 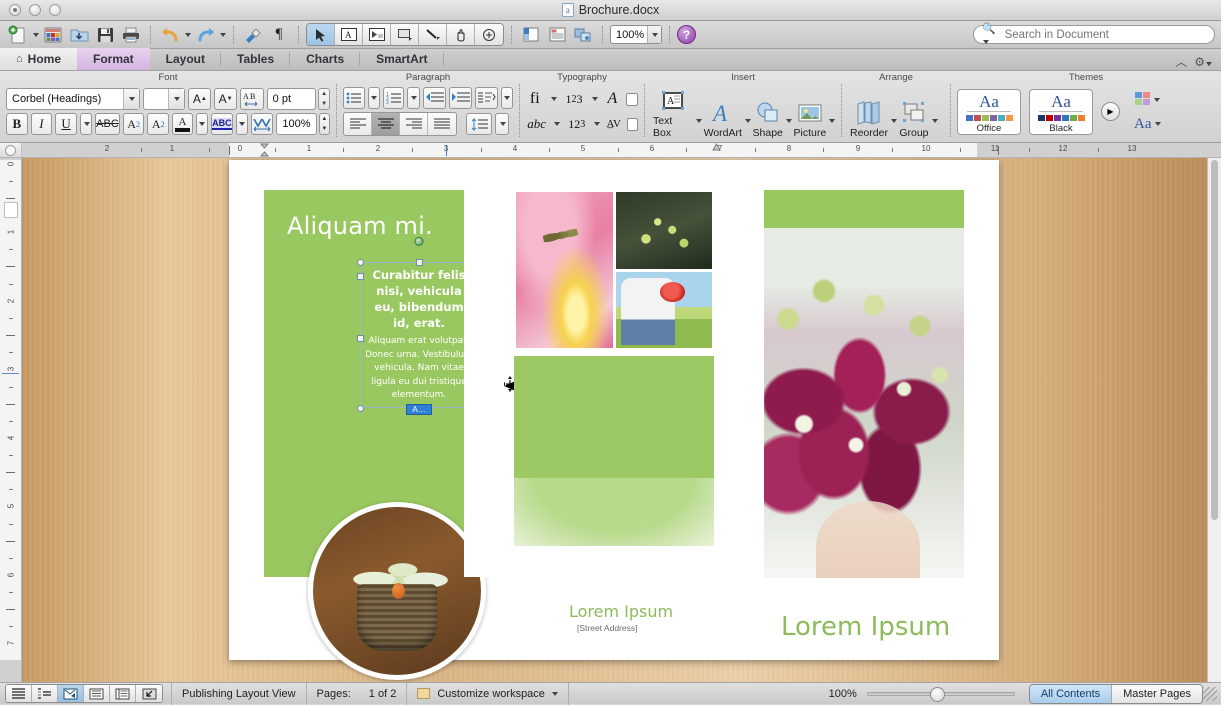 I want to click on horizontal-ruler: 2 1 0 1 2 3 4 5 6 7 8 9 10 11 12 13, so click(x=610, y=150).